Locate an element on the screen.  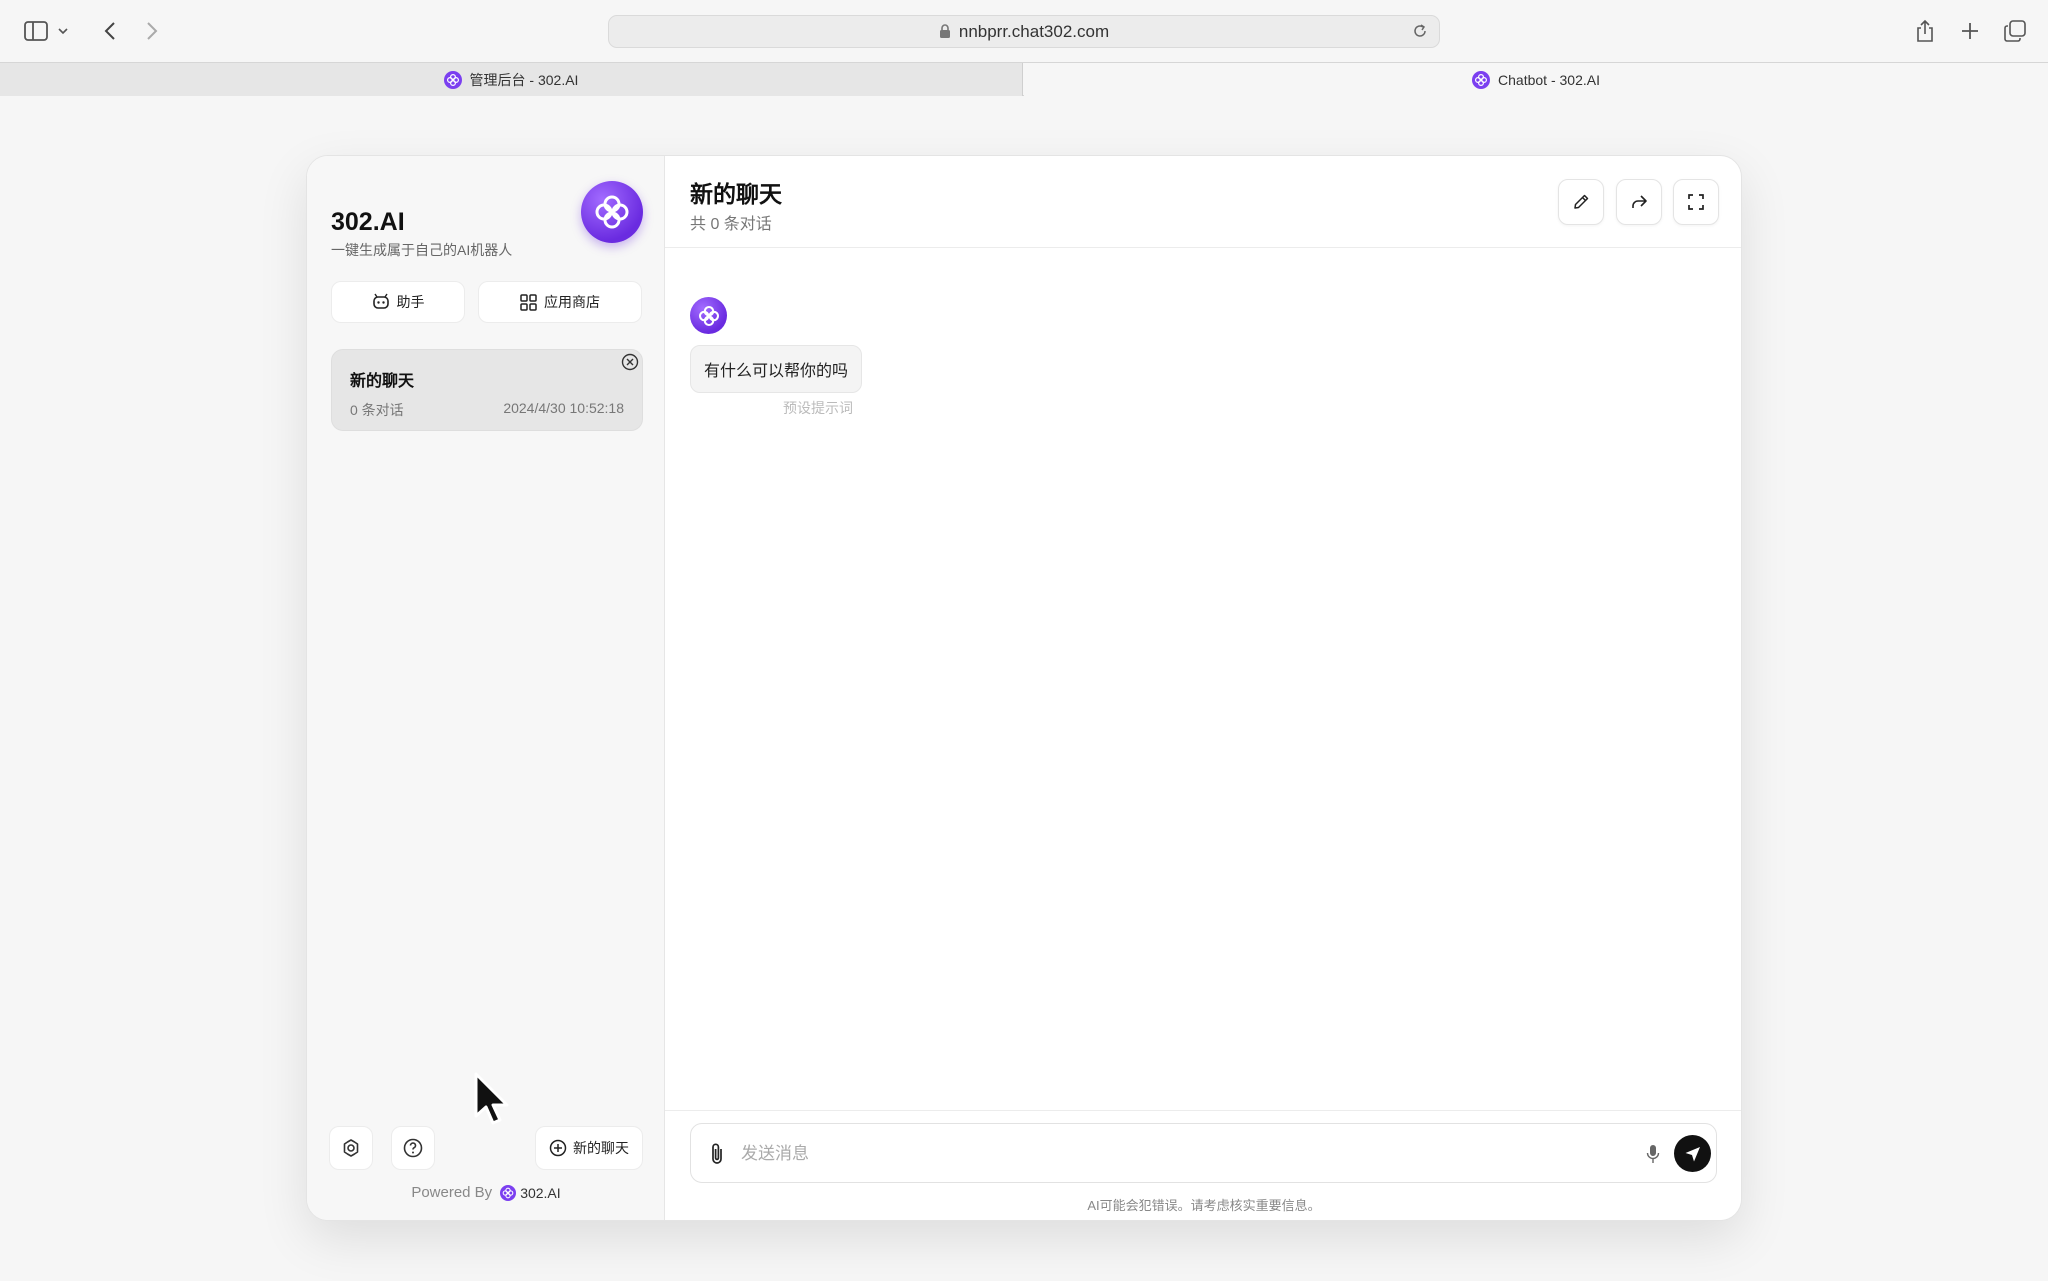
app-store-button: 应用商店 is located at coordinates (560, 302).